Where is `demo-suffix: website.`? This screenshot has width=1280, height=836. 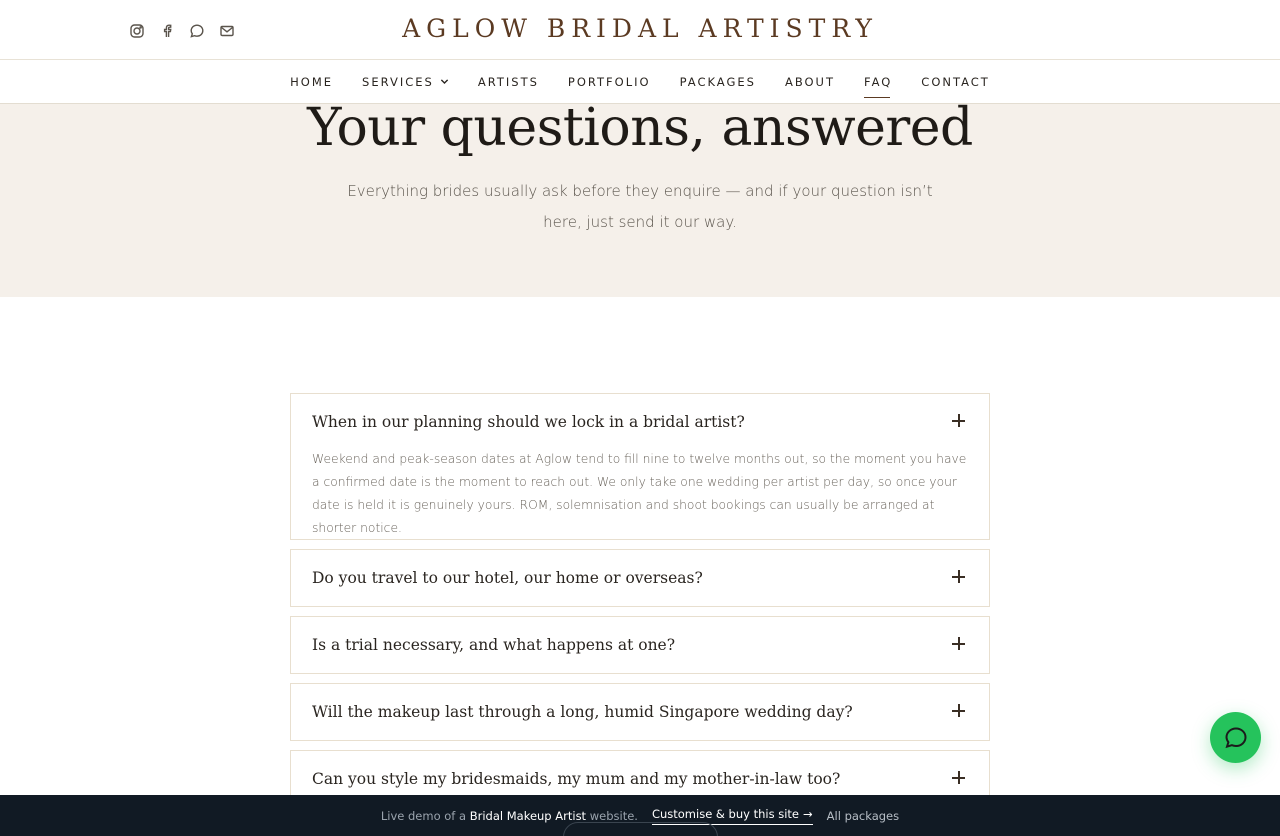
demo-suffix: website. is located at coordinates (613, 815).